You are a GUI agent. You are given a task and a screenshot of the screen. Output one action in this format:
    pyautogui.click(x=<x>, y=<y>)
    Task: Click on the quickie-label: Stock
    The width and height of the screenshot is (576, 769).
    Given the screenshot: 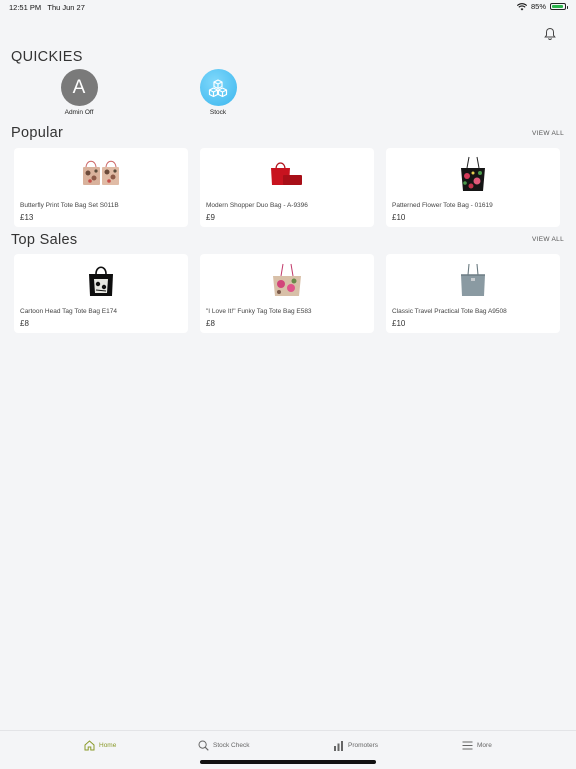 What is the action you would take?
    pyautogui.click(x=218, y=112)
    